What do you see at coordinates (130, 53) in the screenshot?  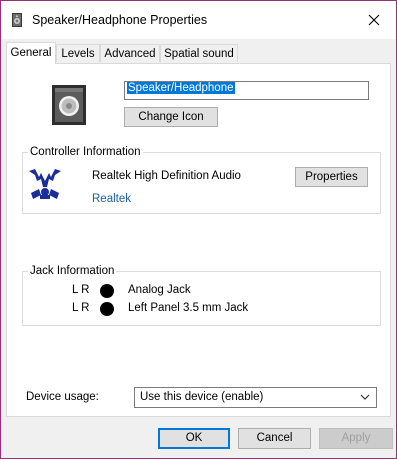 I see `tab-advanced: Advanced` at bounding box center [130, 53].